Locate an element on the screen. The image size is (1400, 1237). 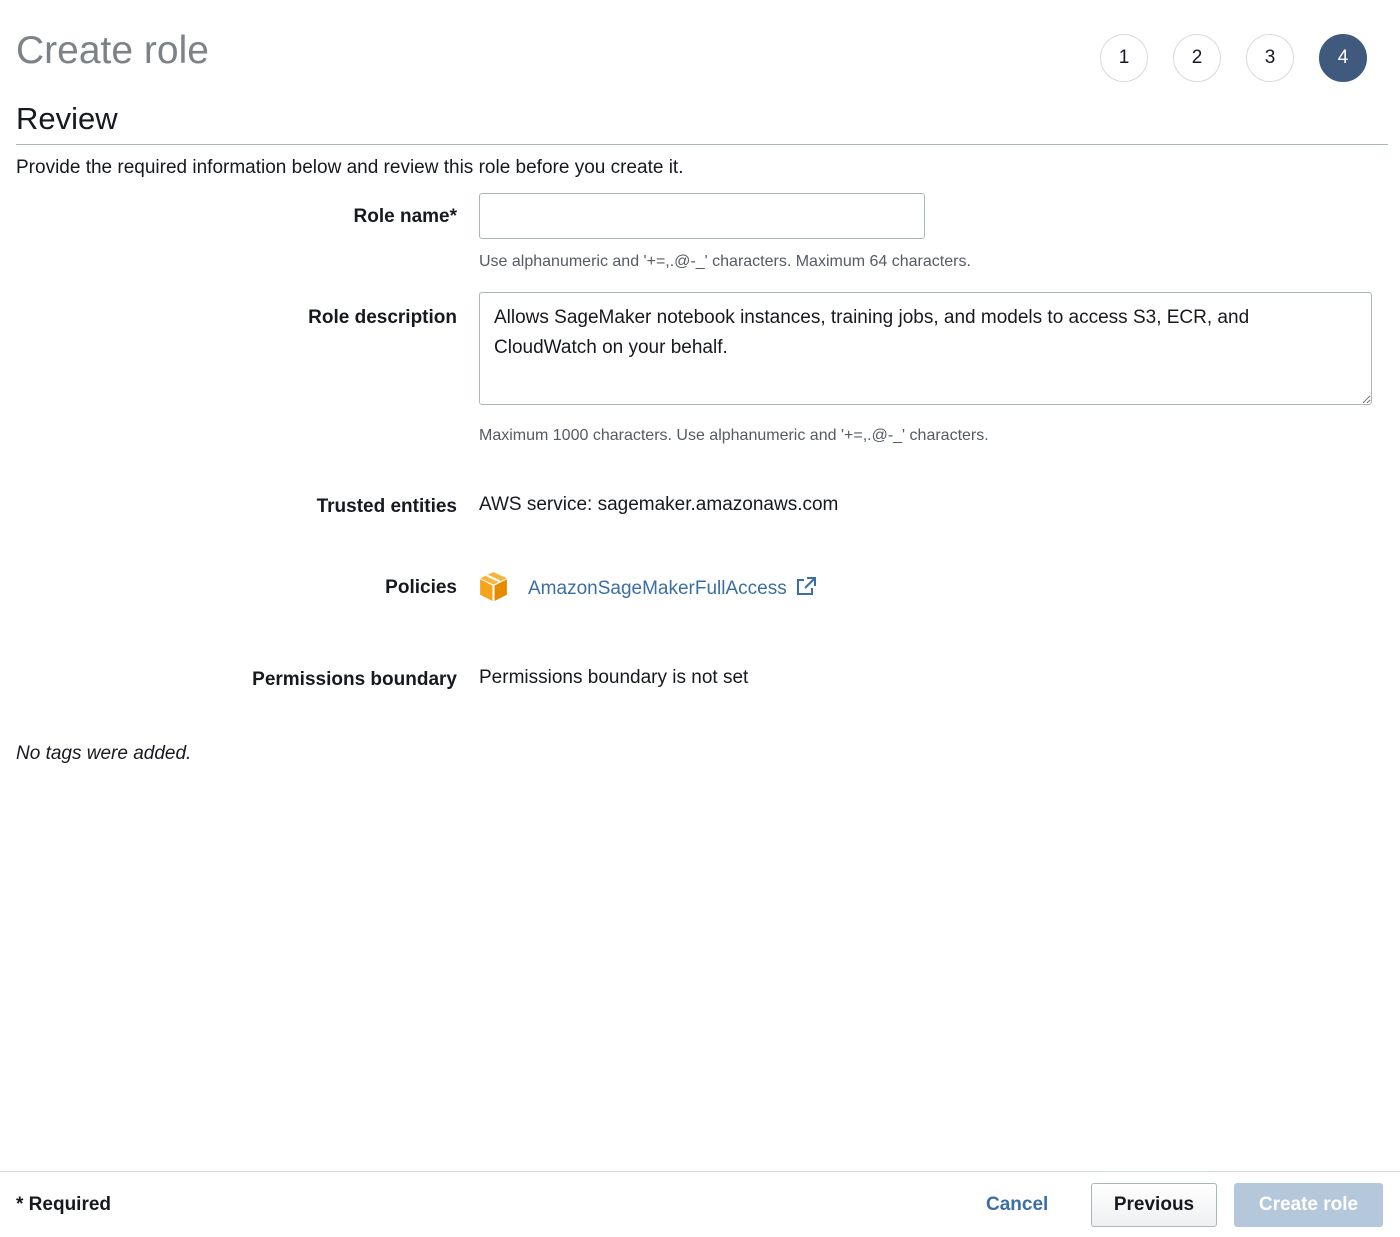
cancel-button: Cancel is located at coordinates (1017, 1205).